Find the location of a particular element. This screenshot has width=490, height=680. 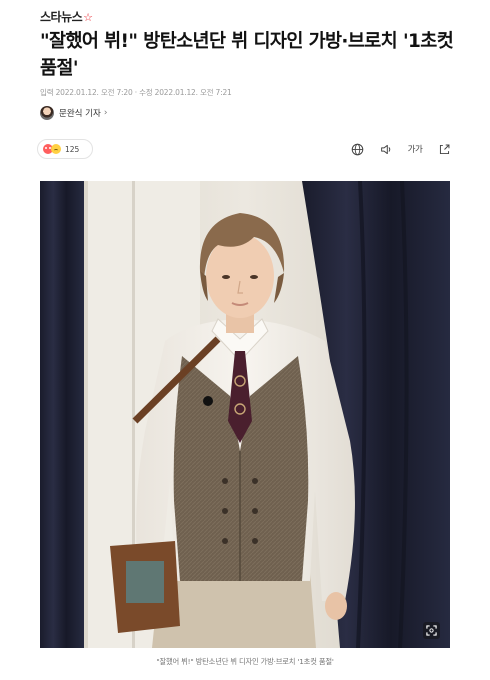

expand-icon is located at coordinates (431, 630).